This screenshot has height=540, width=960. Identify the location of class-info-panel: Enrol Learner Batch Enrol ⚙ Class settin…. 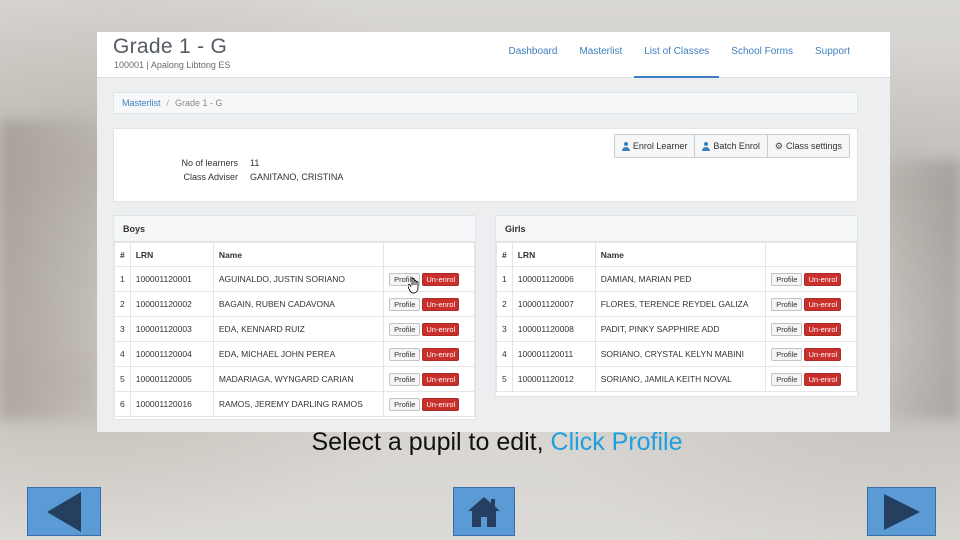
(485, 165).